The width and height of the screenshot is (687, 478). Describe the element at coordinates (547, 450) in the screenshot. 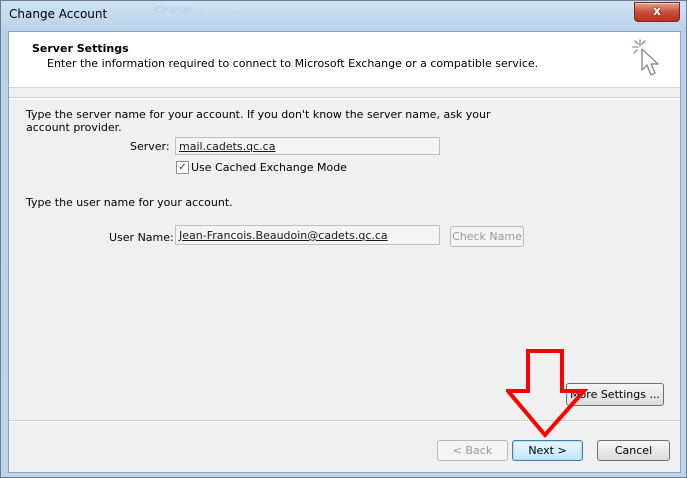

I see `next-button: Next >` at that location.